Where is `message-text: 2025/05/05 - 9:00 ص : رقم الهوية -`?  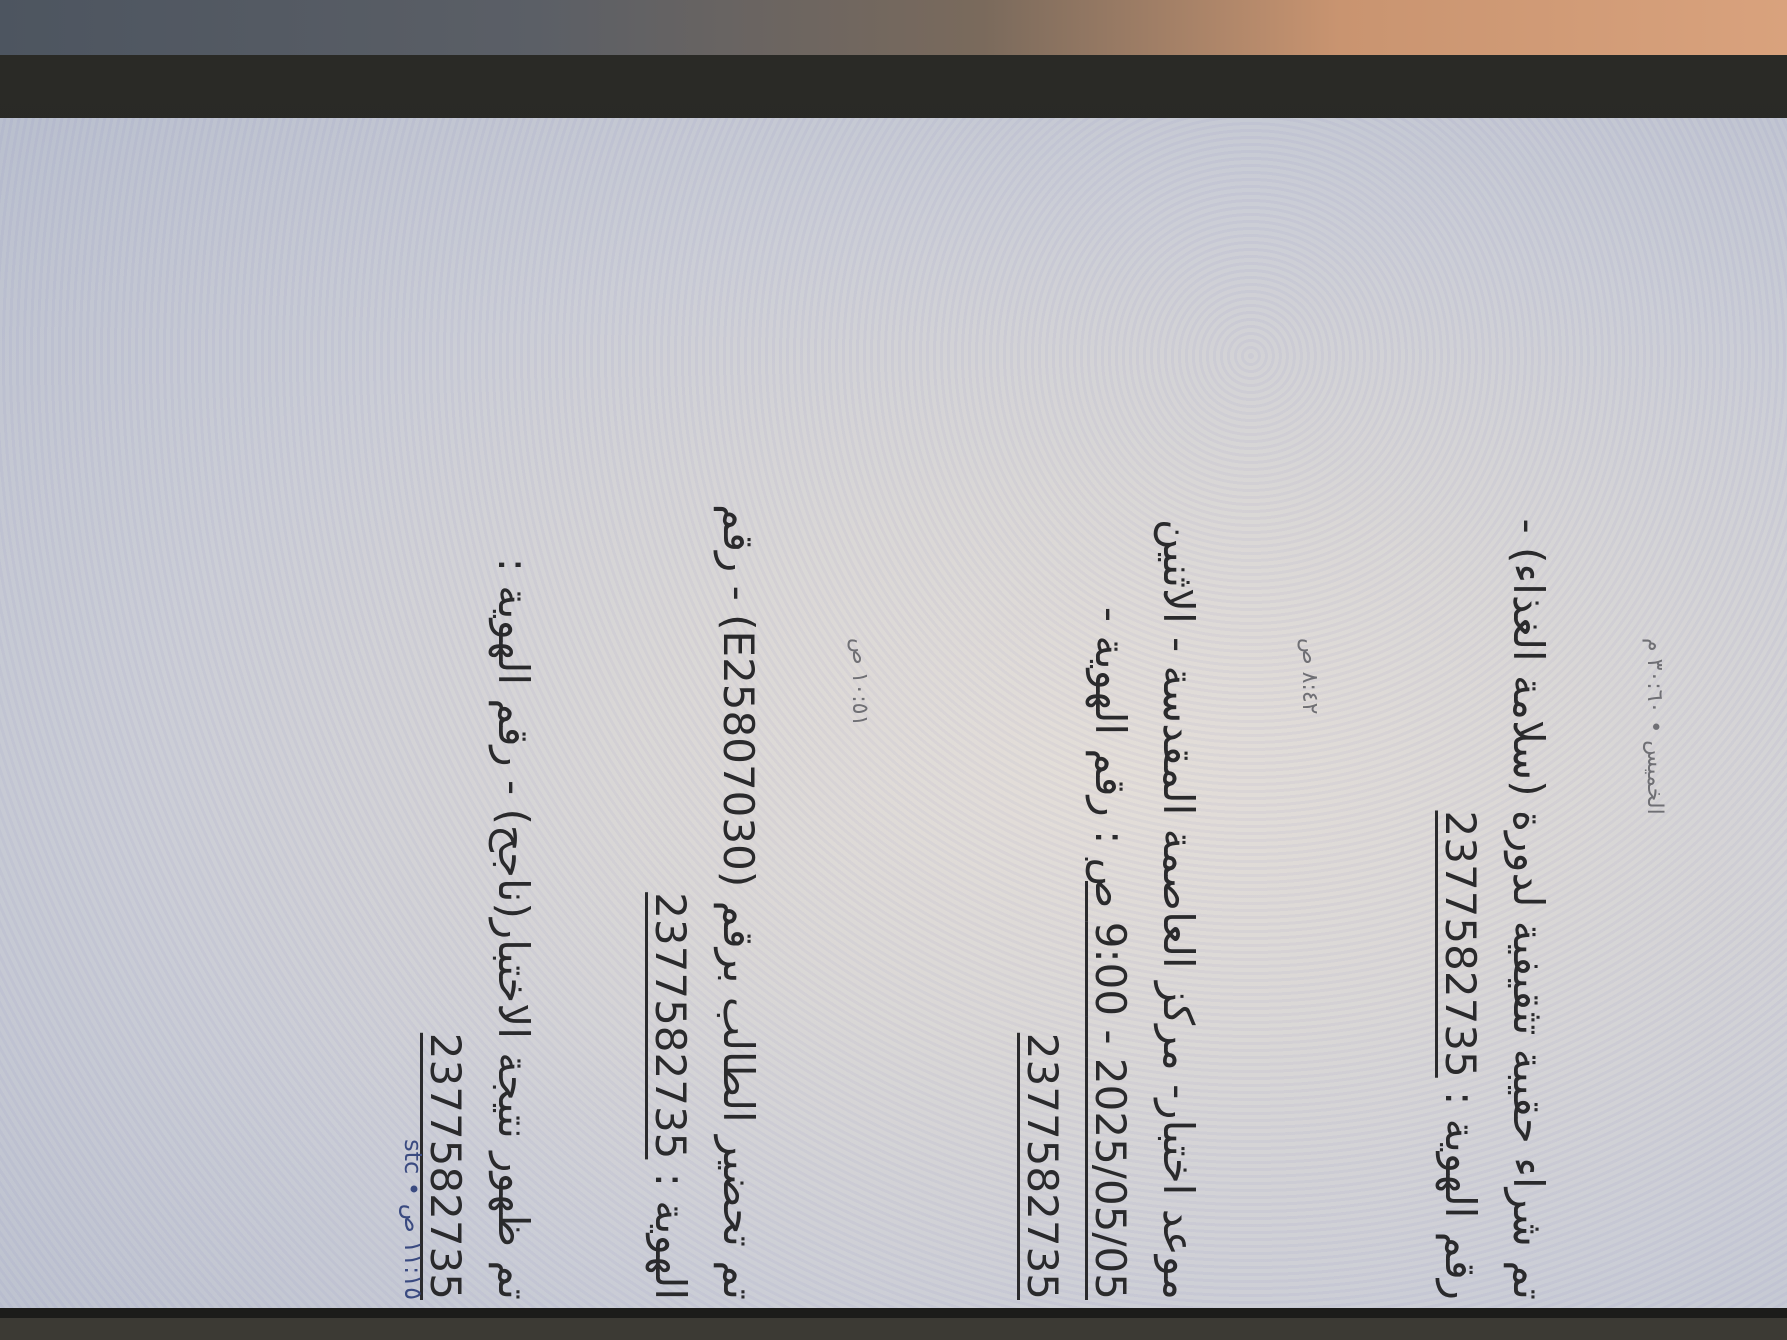 message-text: 2025/05/05 - 9:00 ص : رقم الهوية - is located at coordinates (1110, 953).